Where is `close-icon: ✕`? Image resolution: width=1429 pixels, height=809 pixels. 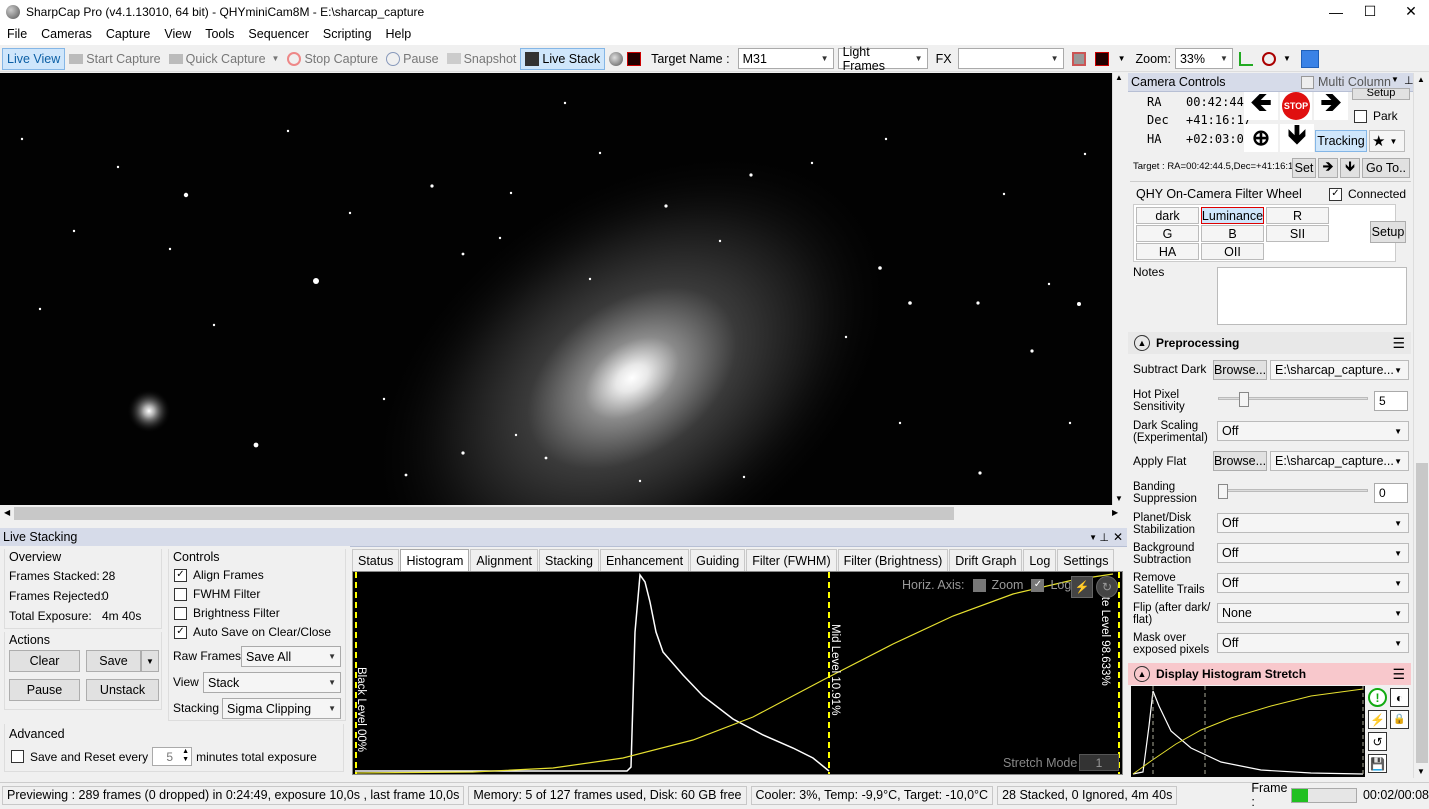
close-icon: ✕ is located at coordinates (1118, 537).